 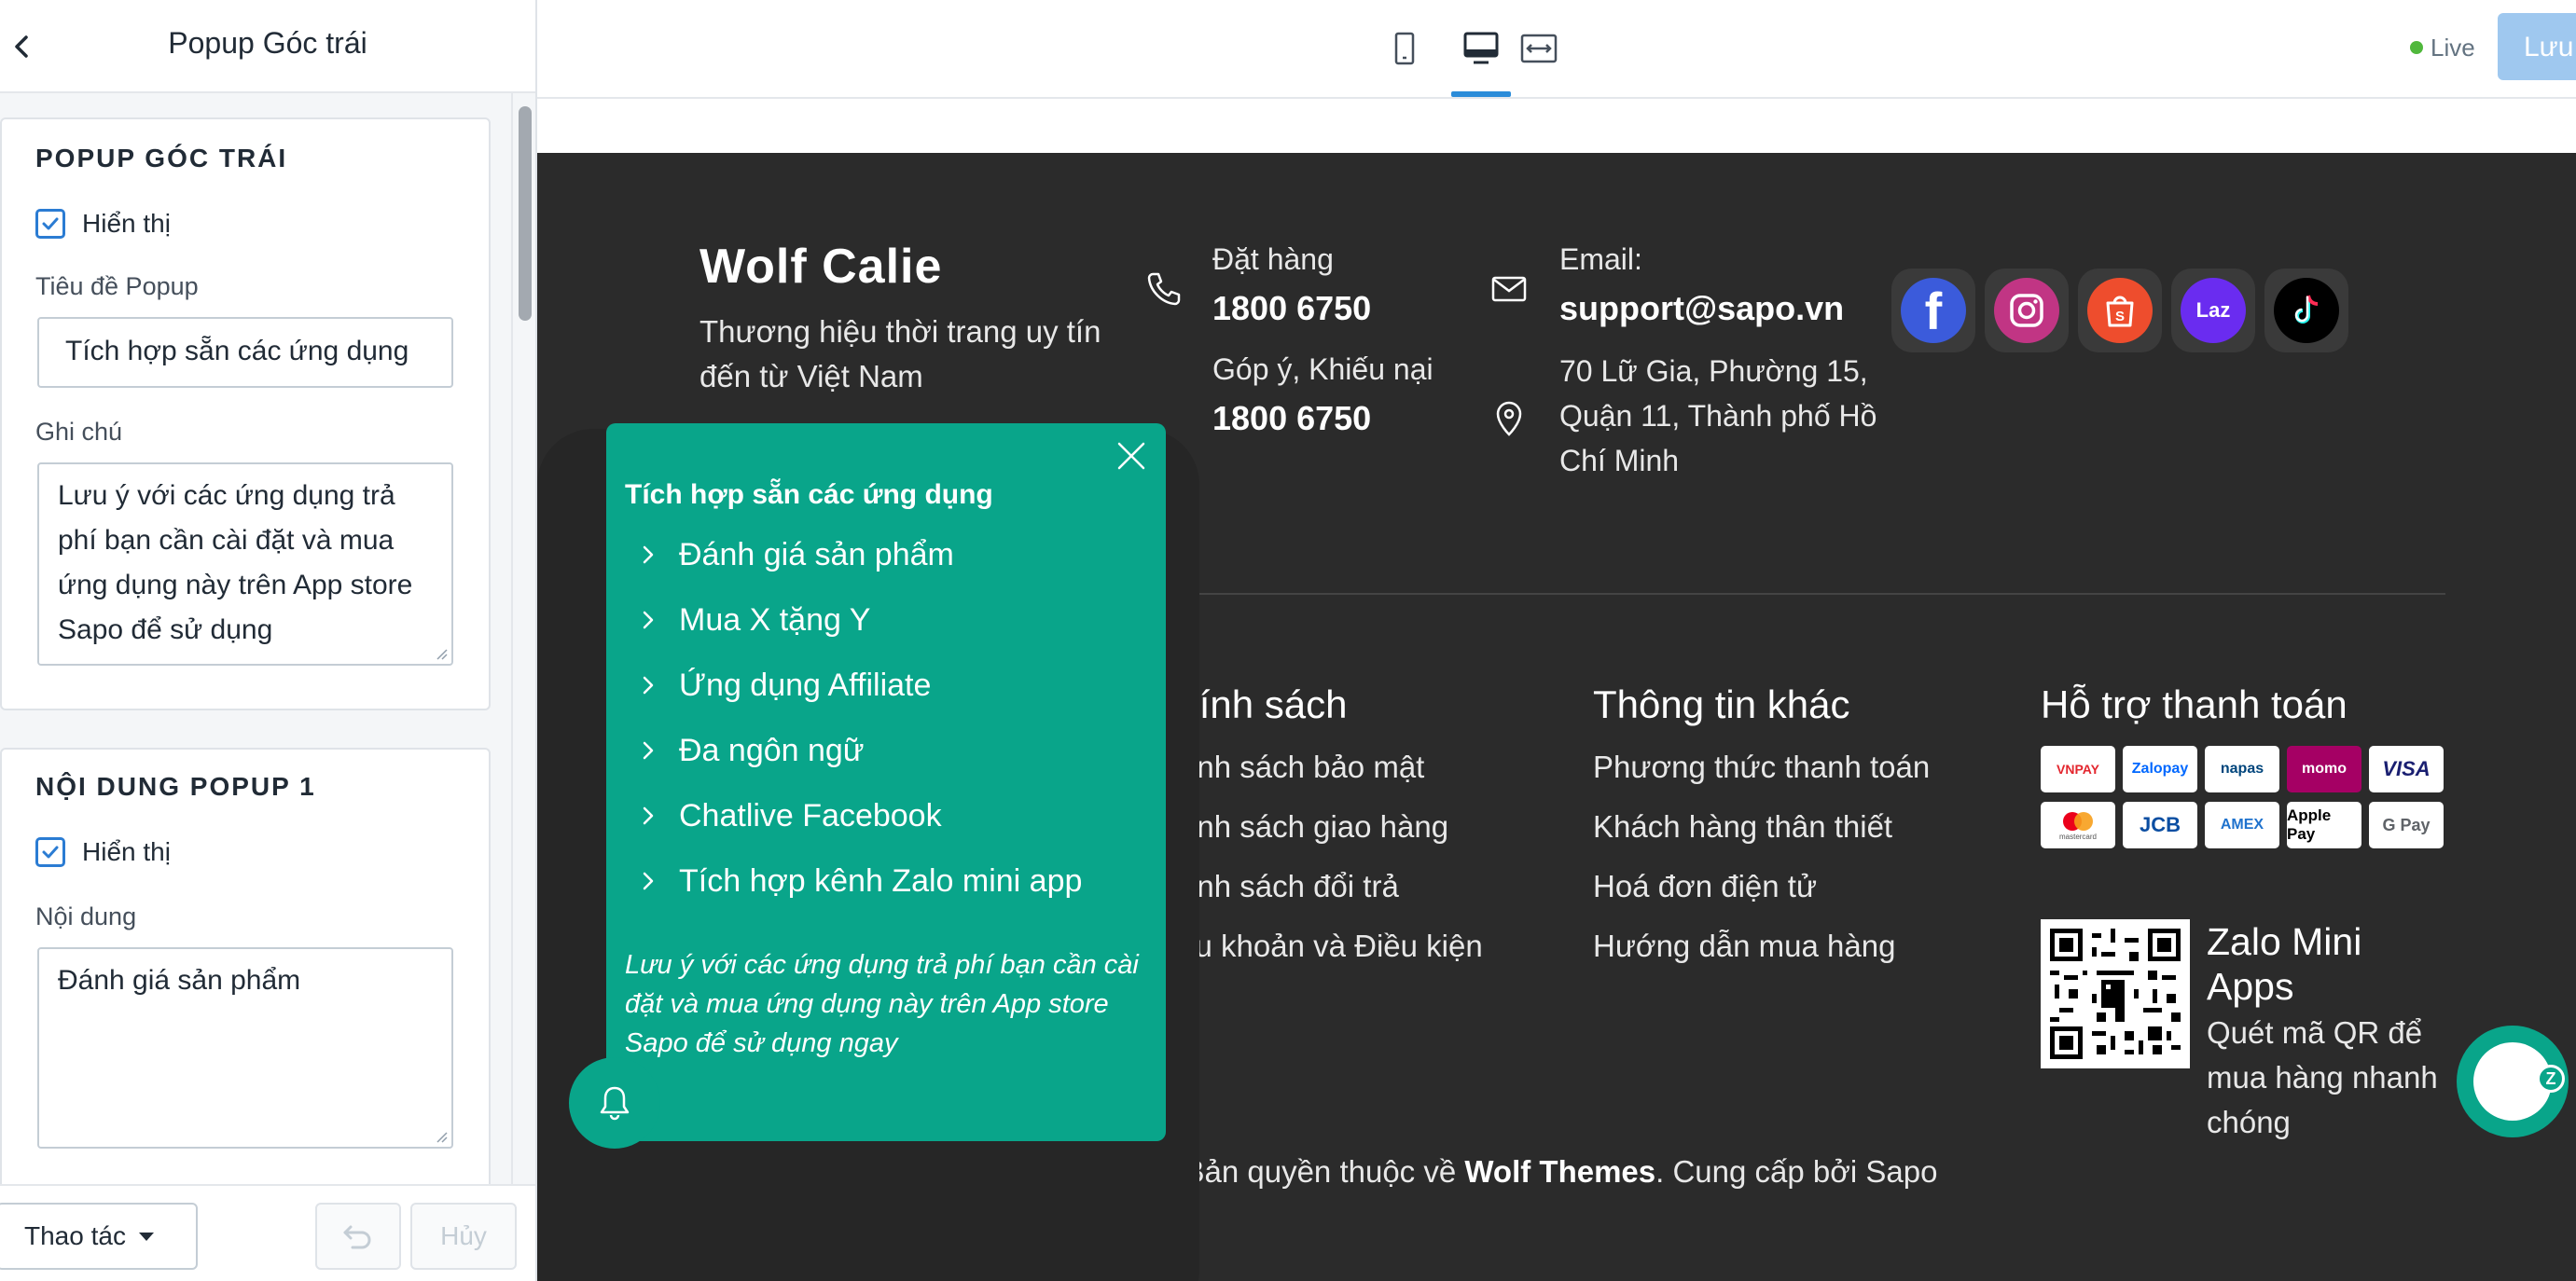 What do you see at coordinates (99, 1237) in the screenshot?
I see `actions-dropdown: Thao tác` at bounding box center [99, 1237].